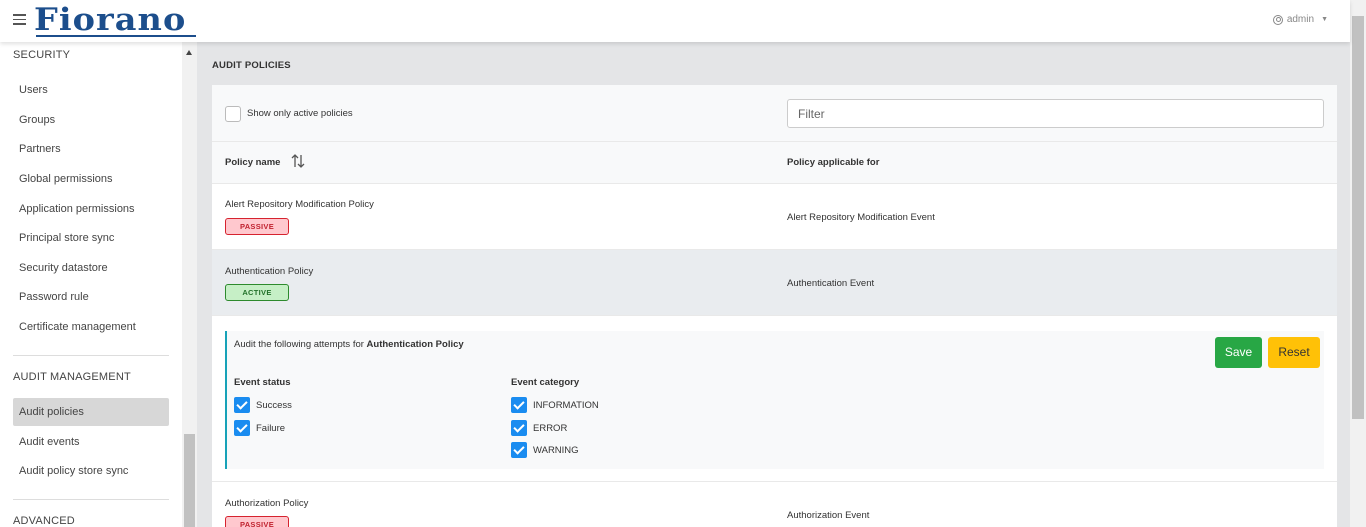 Image resolution: width=1366 pixels, height=527 pixels. What do you see at coordinates (91, 297) in the screenshot?
I see `sidebar-item-password-rule: Password rule` at bounding box center [91, 297].